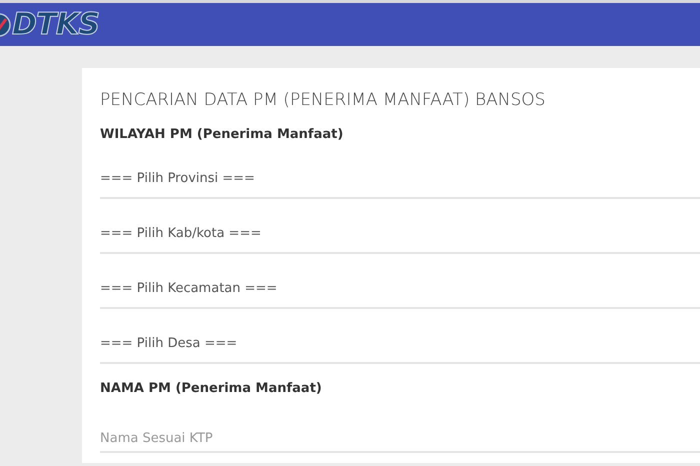 This screenshot has height=466, width=700. I want to click on select-field: === Pilih Kecamatan ===, so click(400, 290).